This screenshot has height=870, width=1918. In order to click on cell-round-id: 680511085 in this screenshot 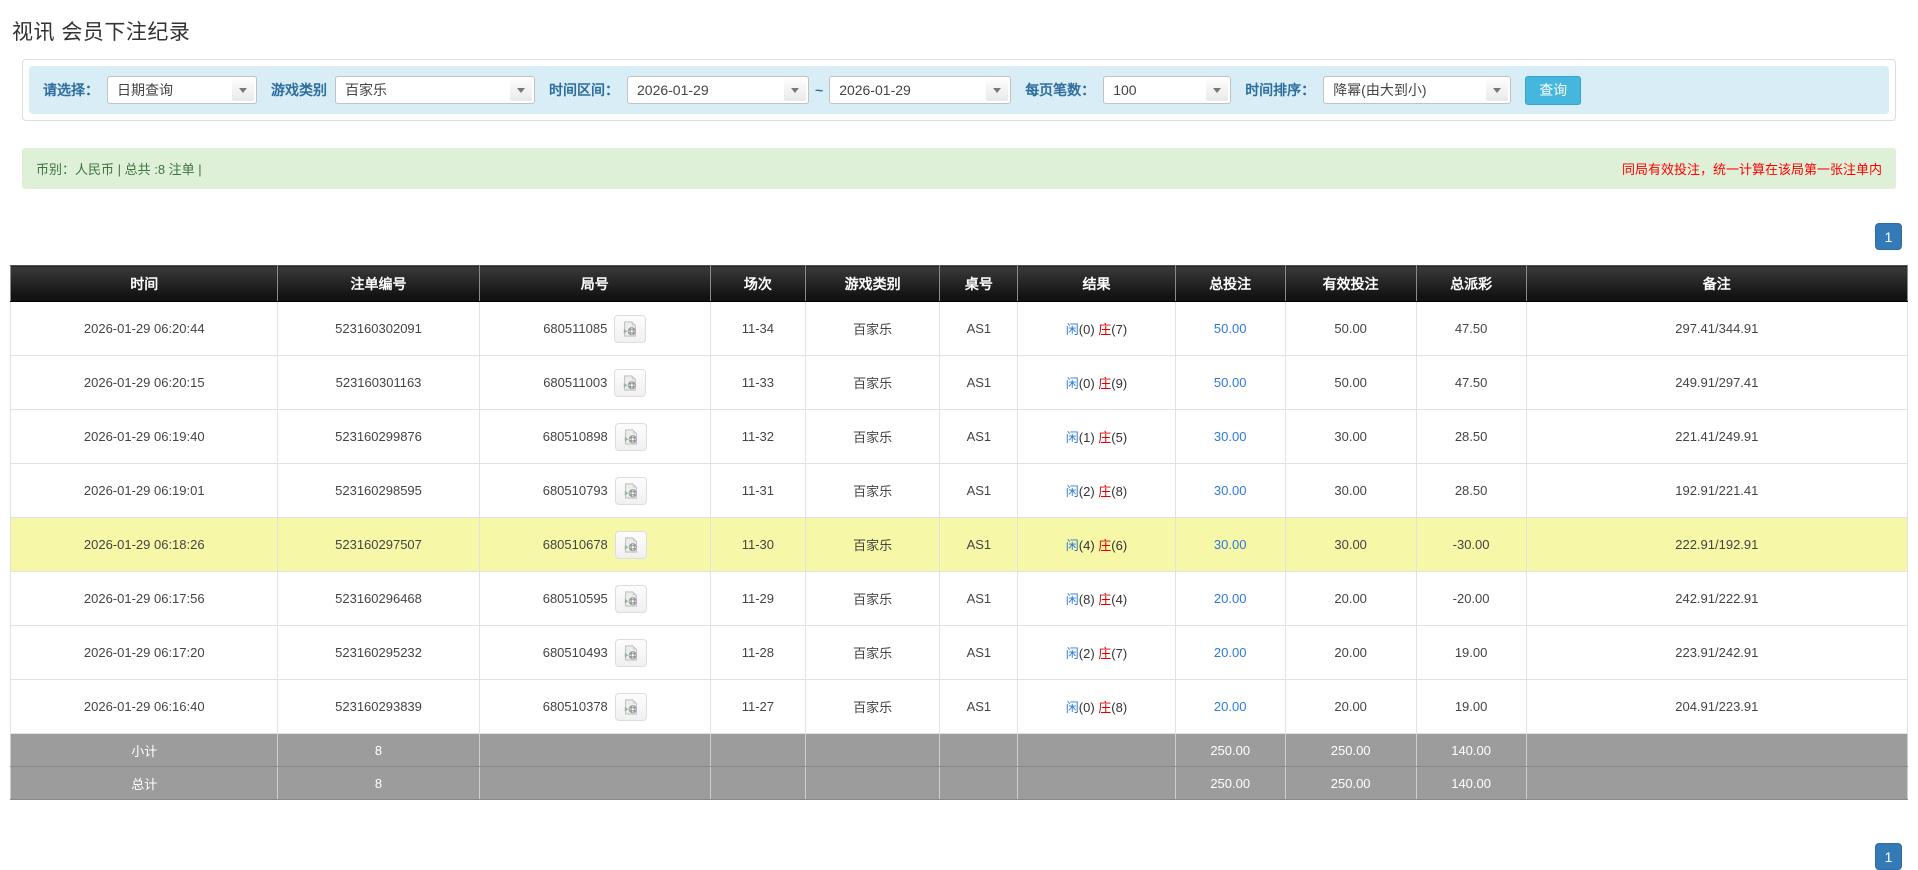, I will do `click(594, 328)`.